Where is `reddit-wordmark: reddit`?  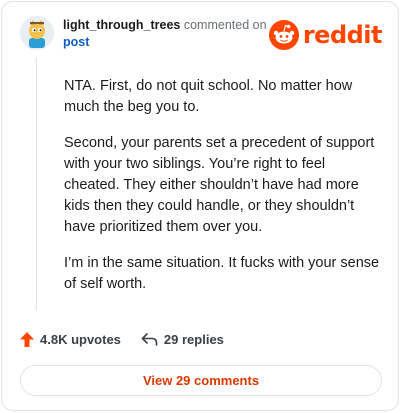 reddit-wordmark: reddit is located at coordinates (342, 35).